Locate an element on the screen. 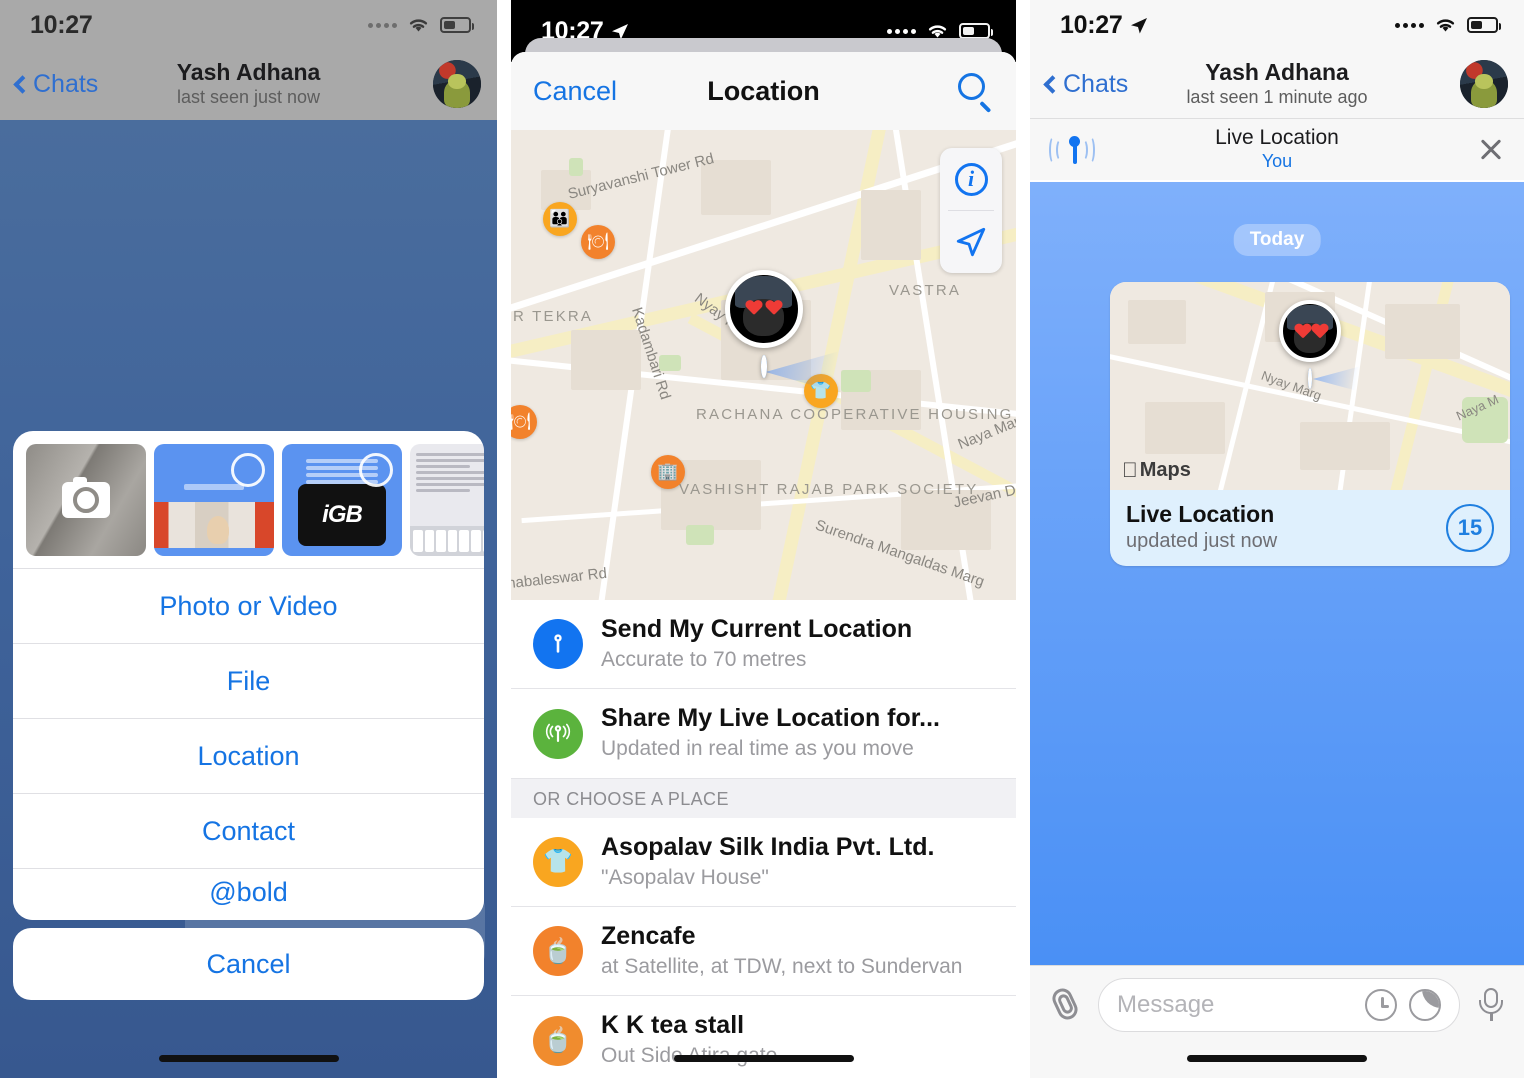  map-controls: i is located at coordinates (971, 210).